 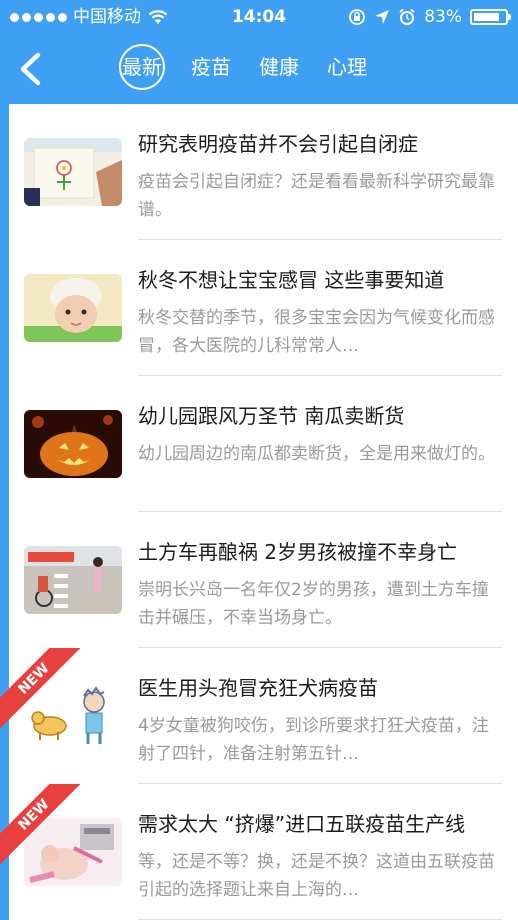 I want to click on alarm-icon, so click(x=407, y=16).